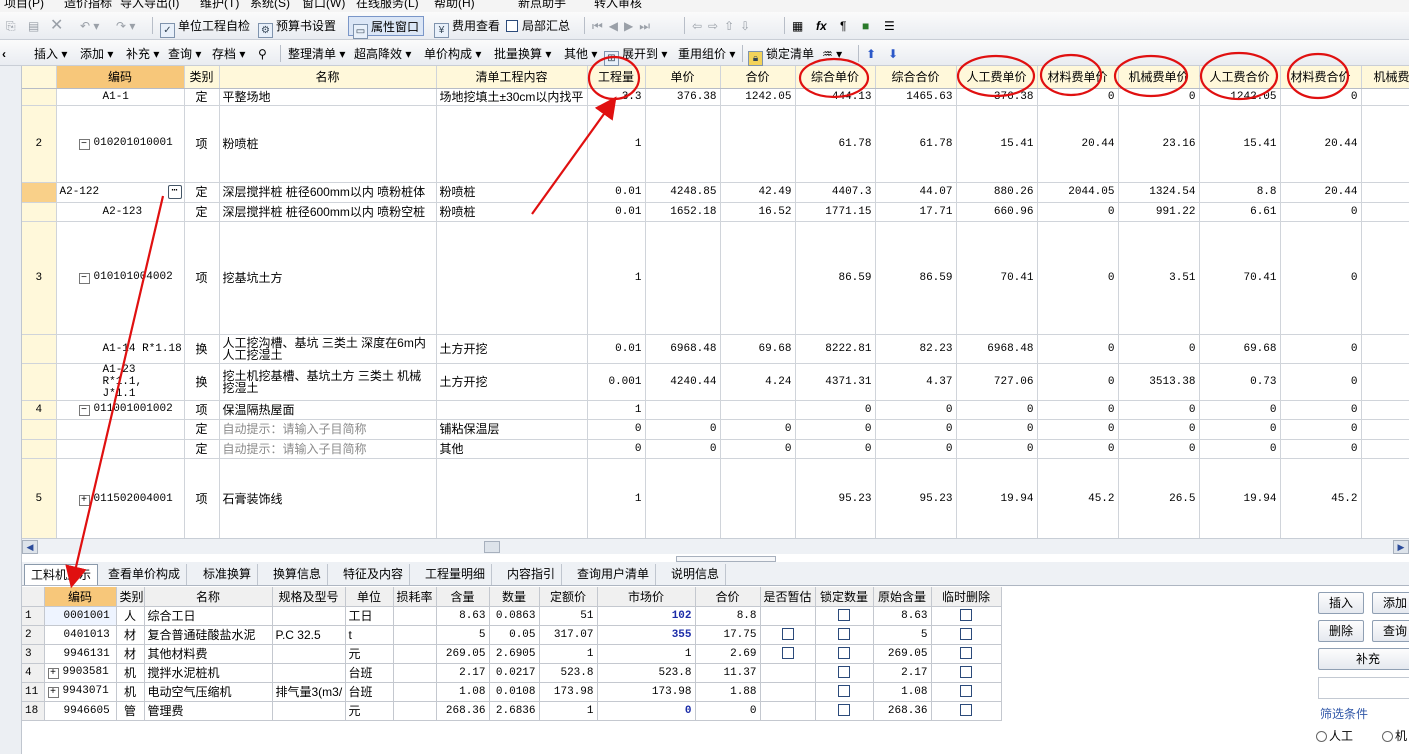  Describe the element at coordinates (916, 192) in the screenshot. I see `row-comp-total-price: 44.07` at that location.